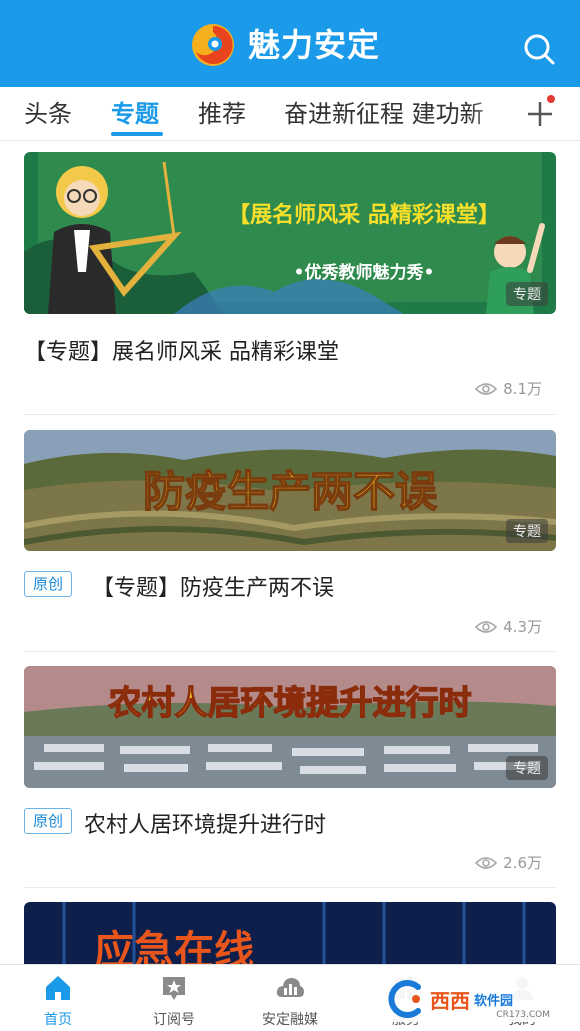 This screenshot has height=1031, width=580. I want to click on nav-home-label: 首页, so click(58, 1020).